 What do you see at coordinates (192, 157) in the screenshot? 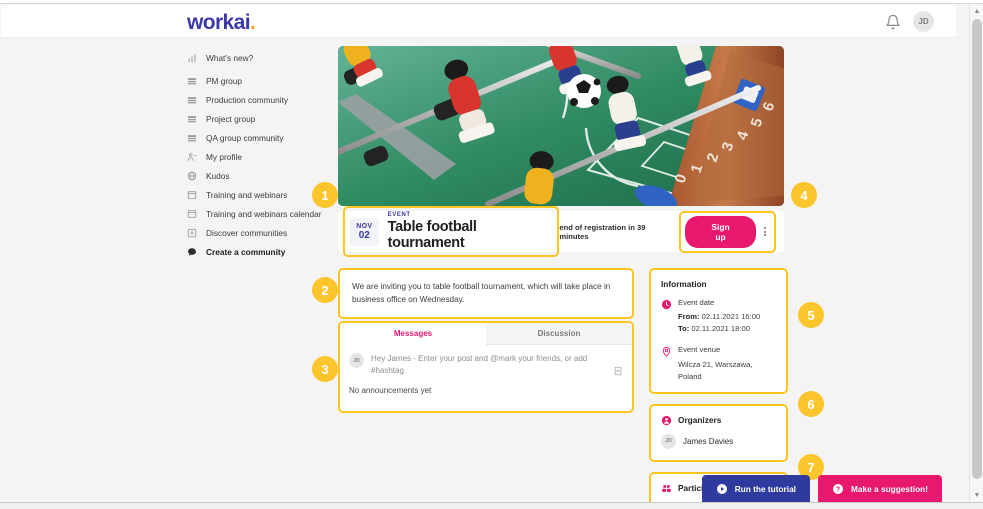
I see `person-icon` at bounding box center [192, 157].